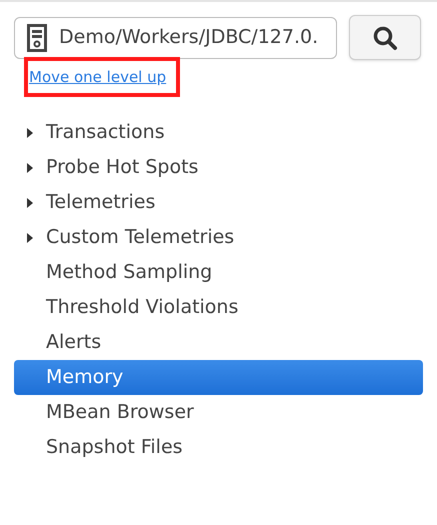 Image resolution: width=437 pixels, height=525 pixels. I want to click on path-field: Demo/Workers/JDBC/127.0., so click(175, 37).